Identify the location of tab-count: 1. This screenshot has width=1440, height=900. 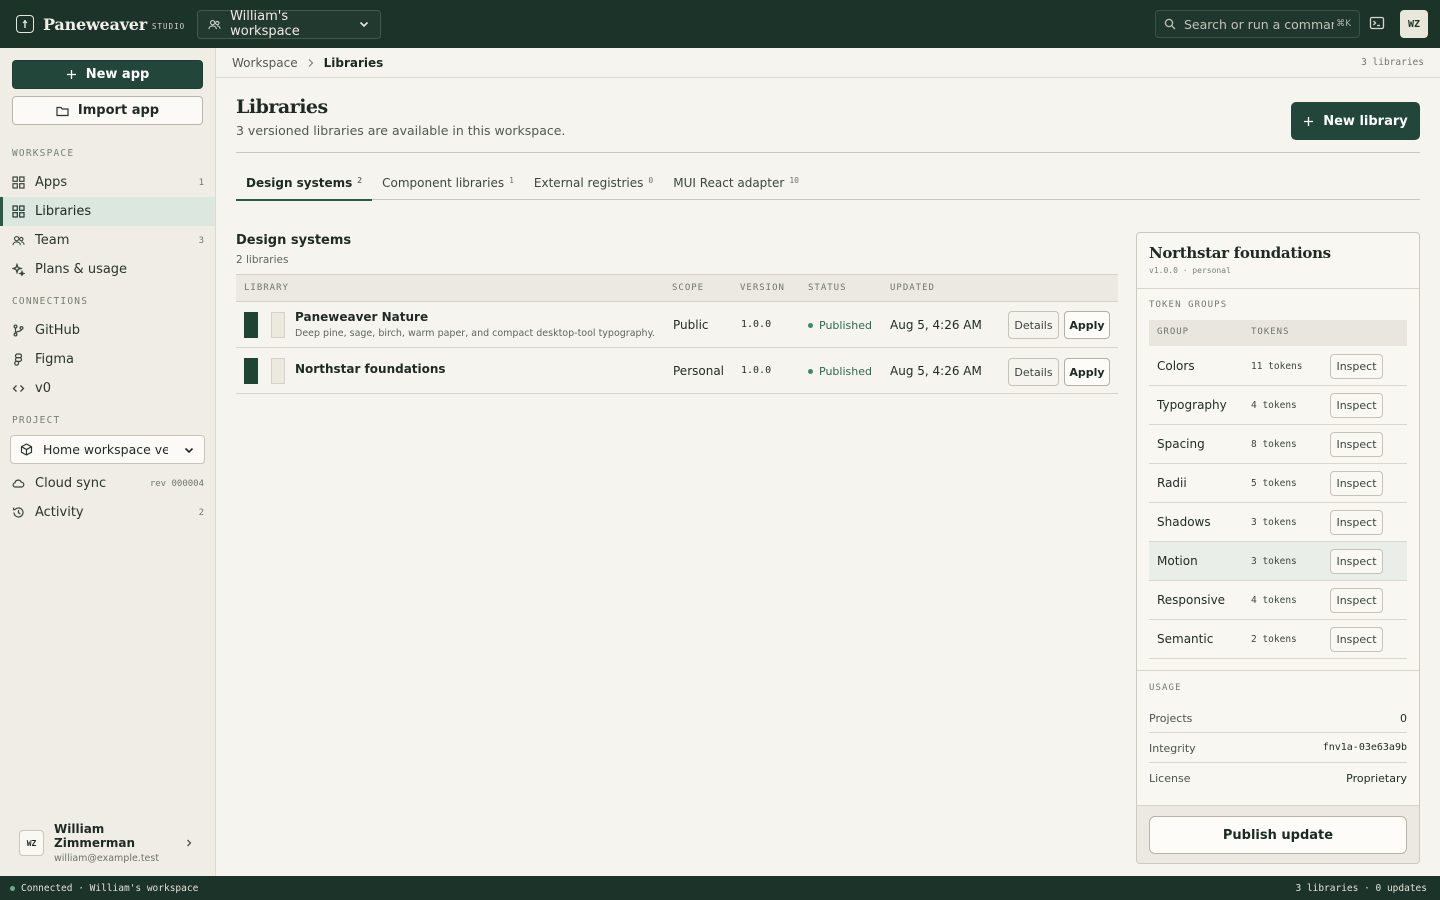
(511, 180).